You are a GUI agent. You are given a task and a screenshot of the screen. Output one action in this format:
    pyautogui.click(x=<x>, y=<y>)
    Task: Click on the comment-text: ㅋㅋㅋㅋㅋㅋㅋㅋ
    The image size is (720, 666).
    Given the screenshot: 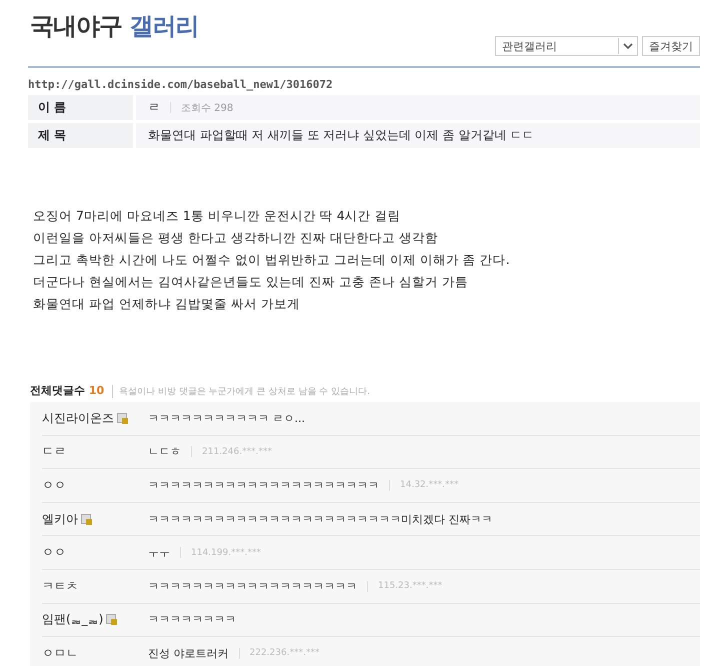 What is the action you would take?
    pyautogui.click(x=192, y=620)
    